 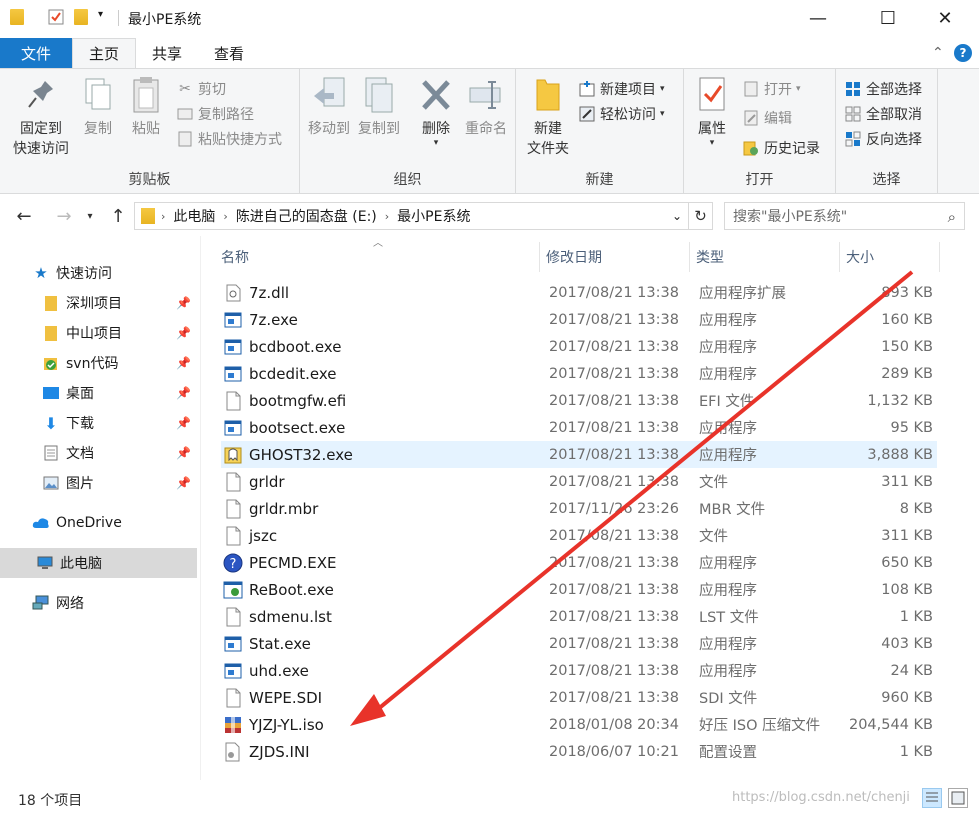 I want to click on column-header-size: 大小, so click(x=890, y=257).